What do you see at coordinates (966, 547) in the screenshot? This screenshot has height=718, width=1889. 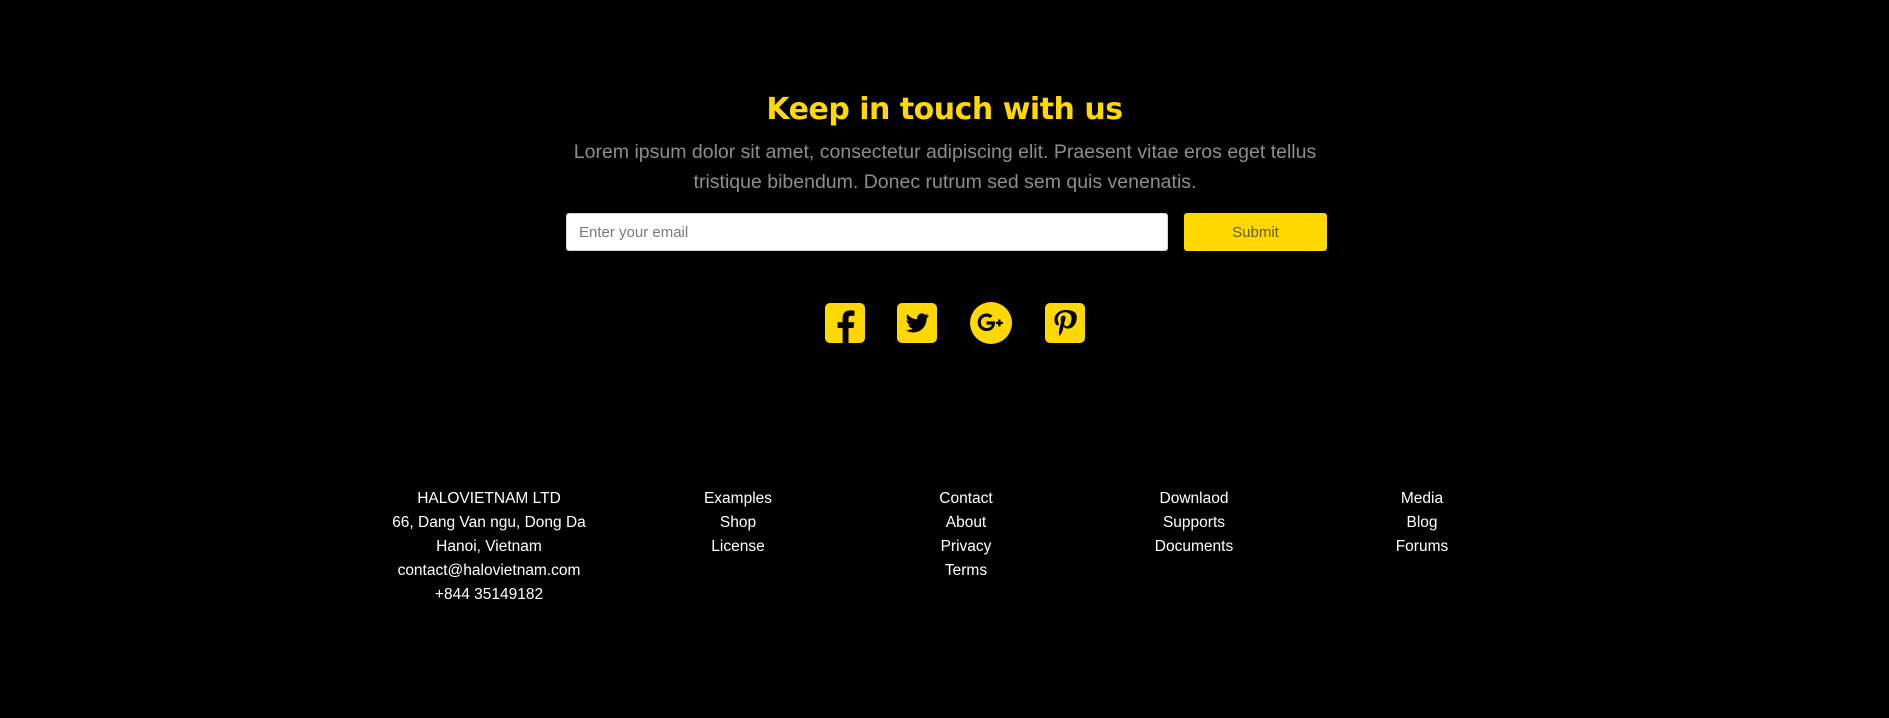 I see `footer-link-privacy: Privacy` at bounding box center [966, 547].